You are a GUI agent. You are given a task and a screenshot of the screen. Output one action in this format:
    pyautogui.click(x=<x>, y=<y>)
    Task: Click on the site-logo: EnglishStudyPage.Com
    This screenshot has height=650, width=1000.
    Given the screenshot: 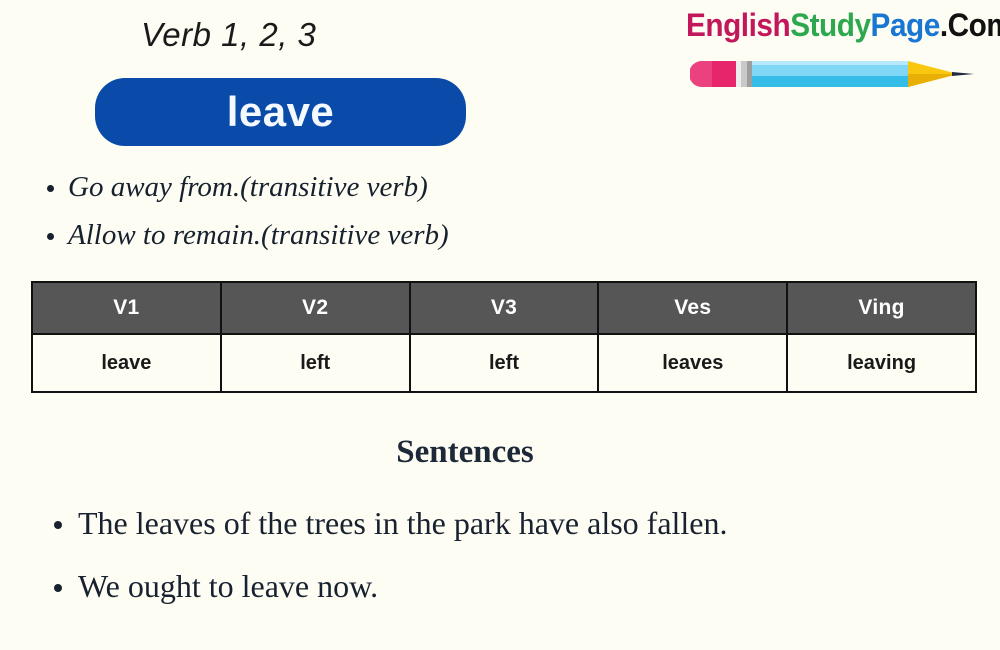 What is the action you would take?
    pyautogui.click(x=843, y=55)
    